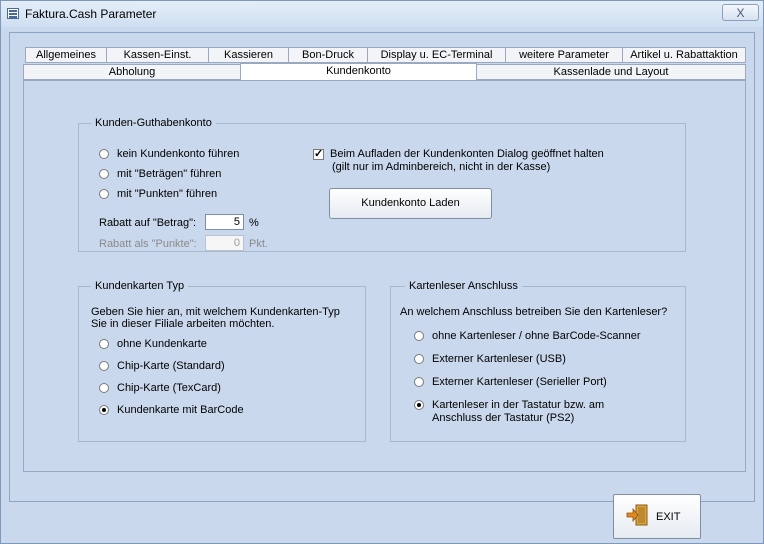  What do you see at coordinates (153, 123) in the screenshot?
I see `group-title: Kunden-Guthabenkonto` at bounding box center [153, 123].